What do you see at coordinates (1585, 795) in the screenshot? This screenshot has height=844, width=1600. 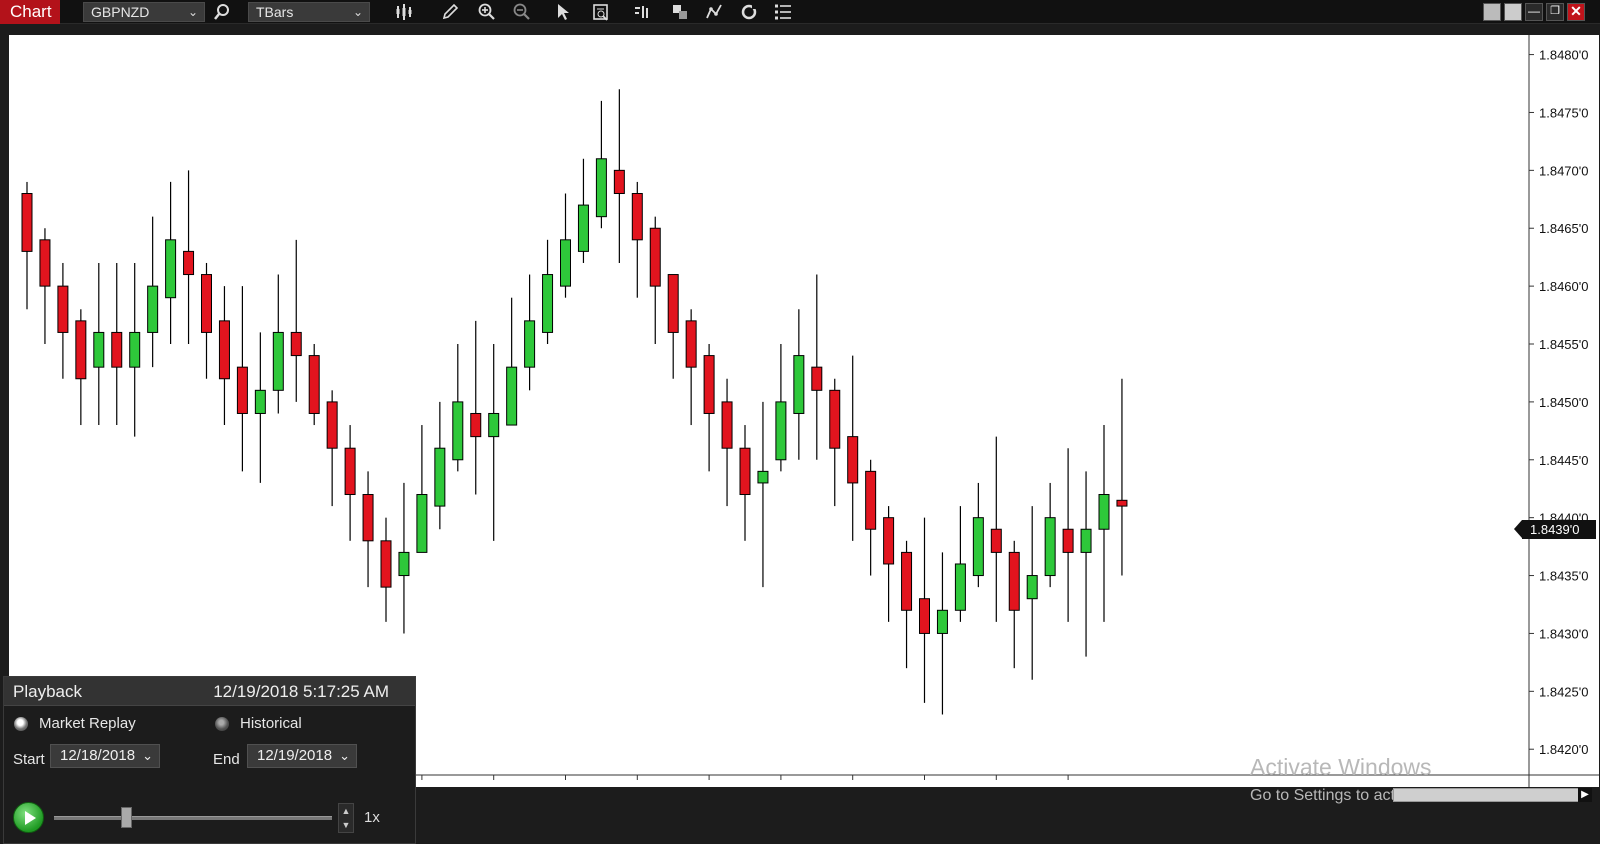 I see `scroll-right-icon: ▶` at bounding box center [1585, 795].